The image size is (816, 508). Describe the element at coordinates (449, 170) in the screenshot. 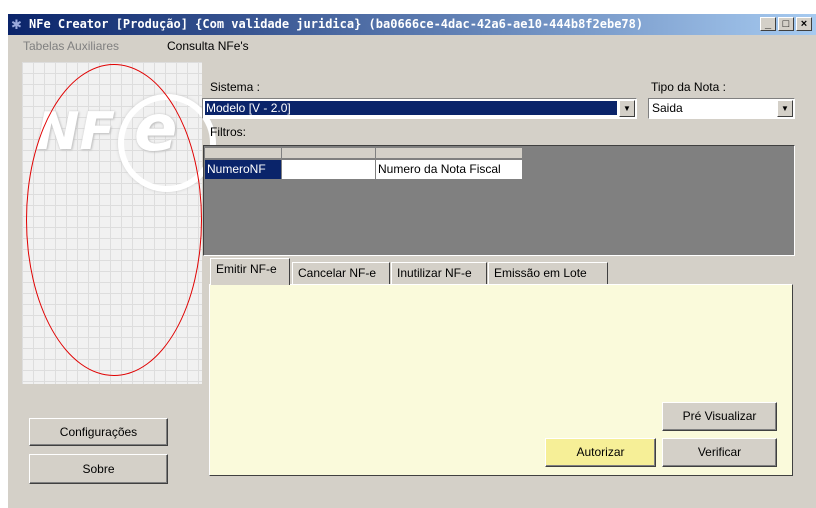

I see `grid-cell-description: Numero da Nota Fiscal` at that location.